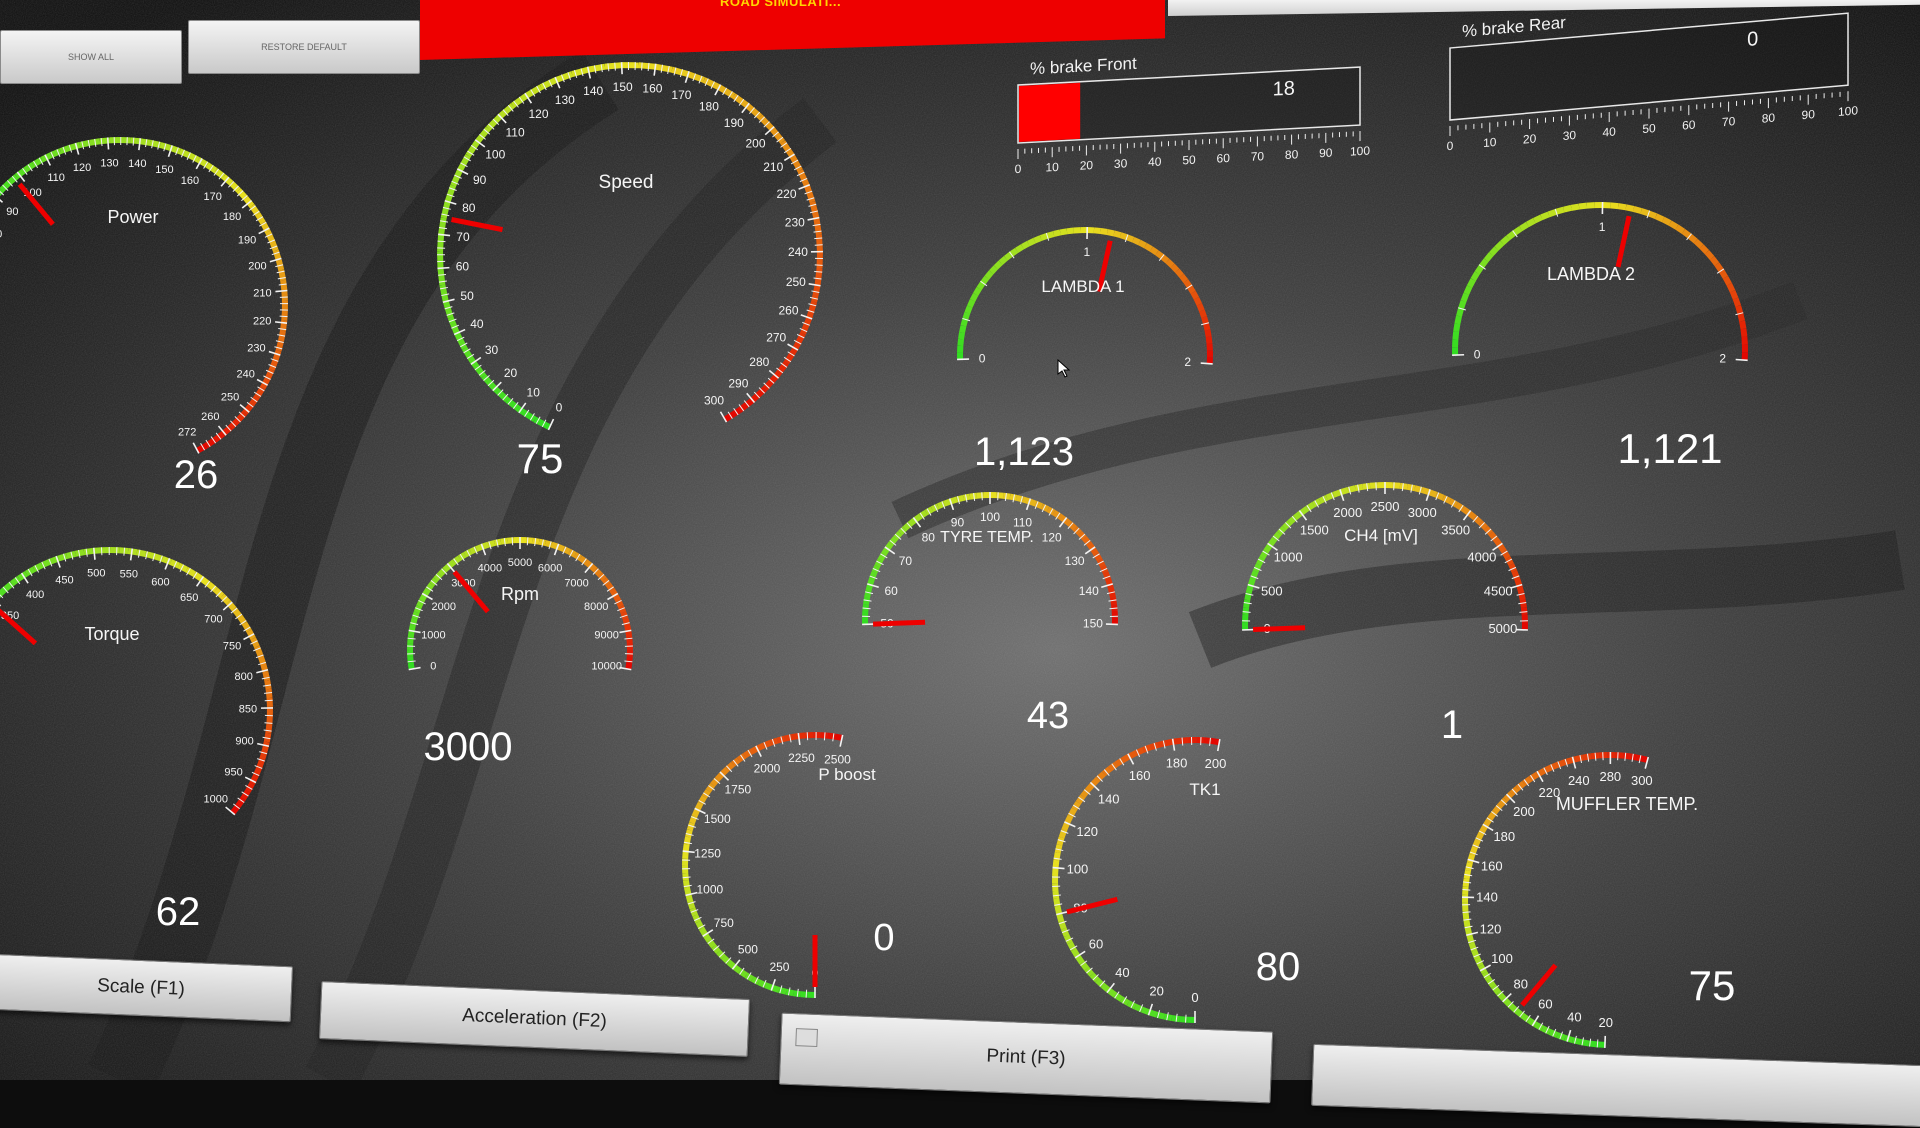 The image size is (1920, 1128). I want to click on brake-scale-label: 80, so click(1292, 154).